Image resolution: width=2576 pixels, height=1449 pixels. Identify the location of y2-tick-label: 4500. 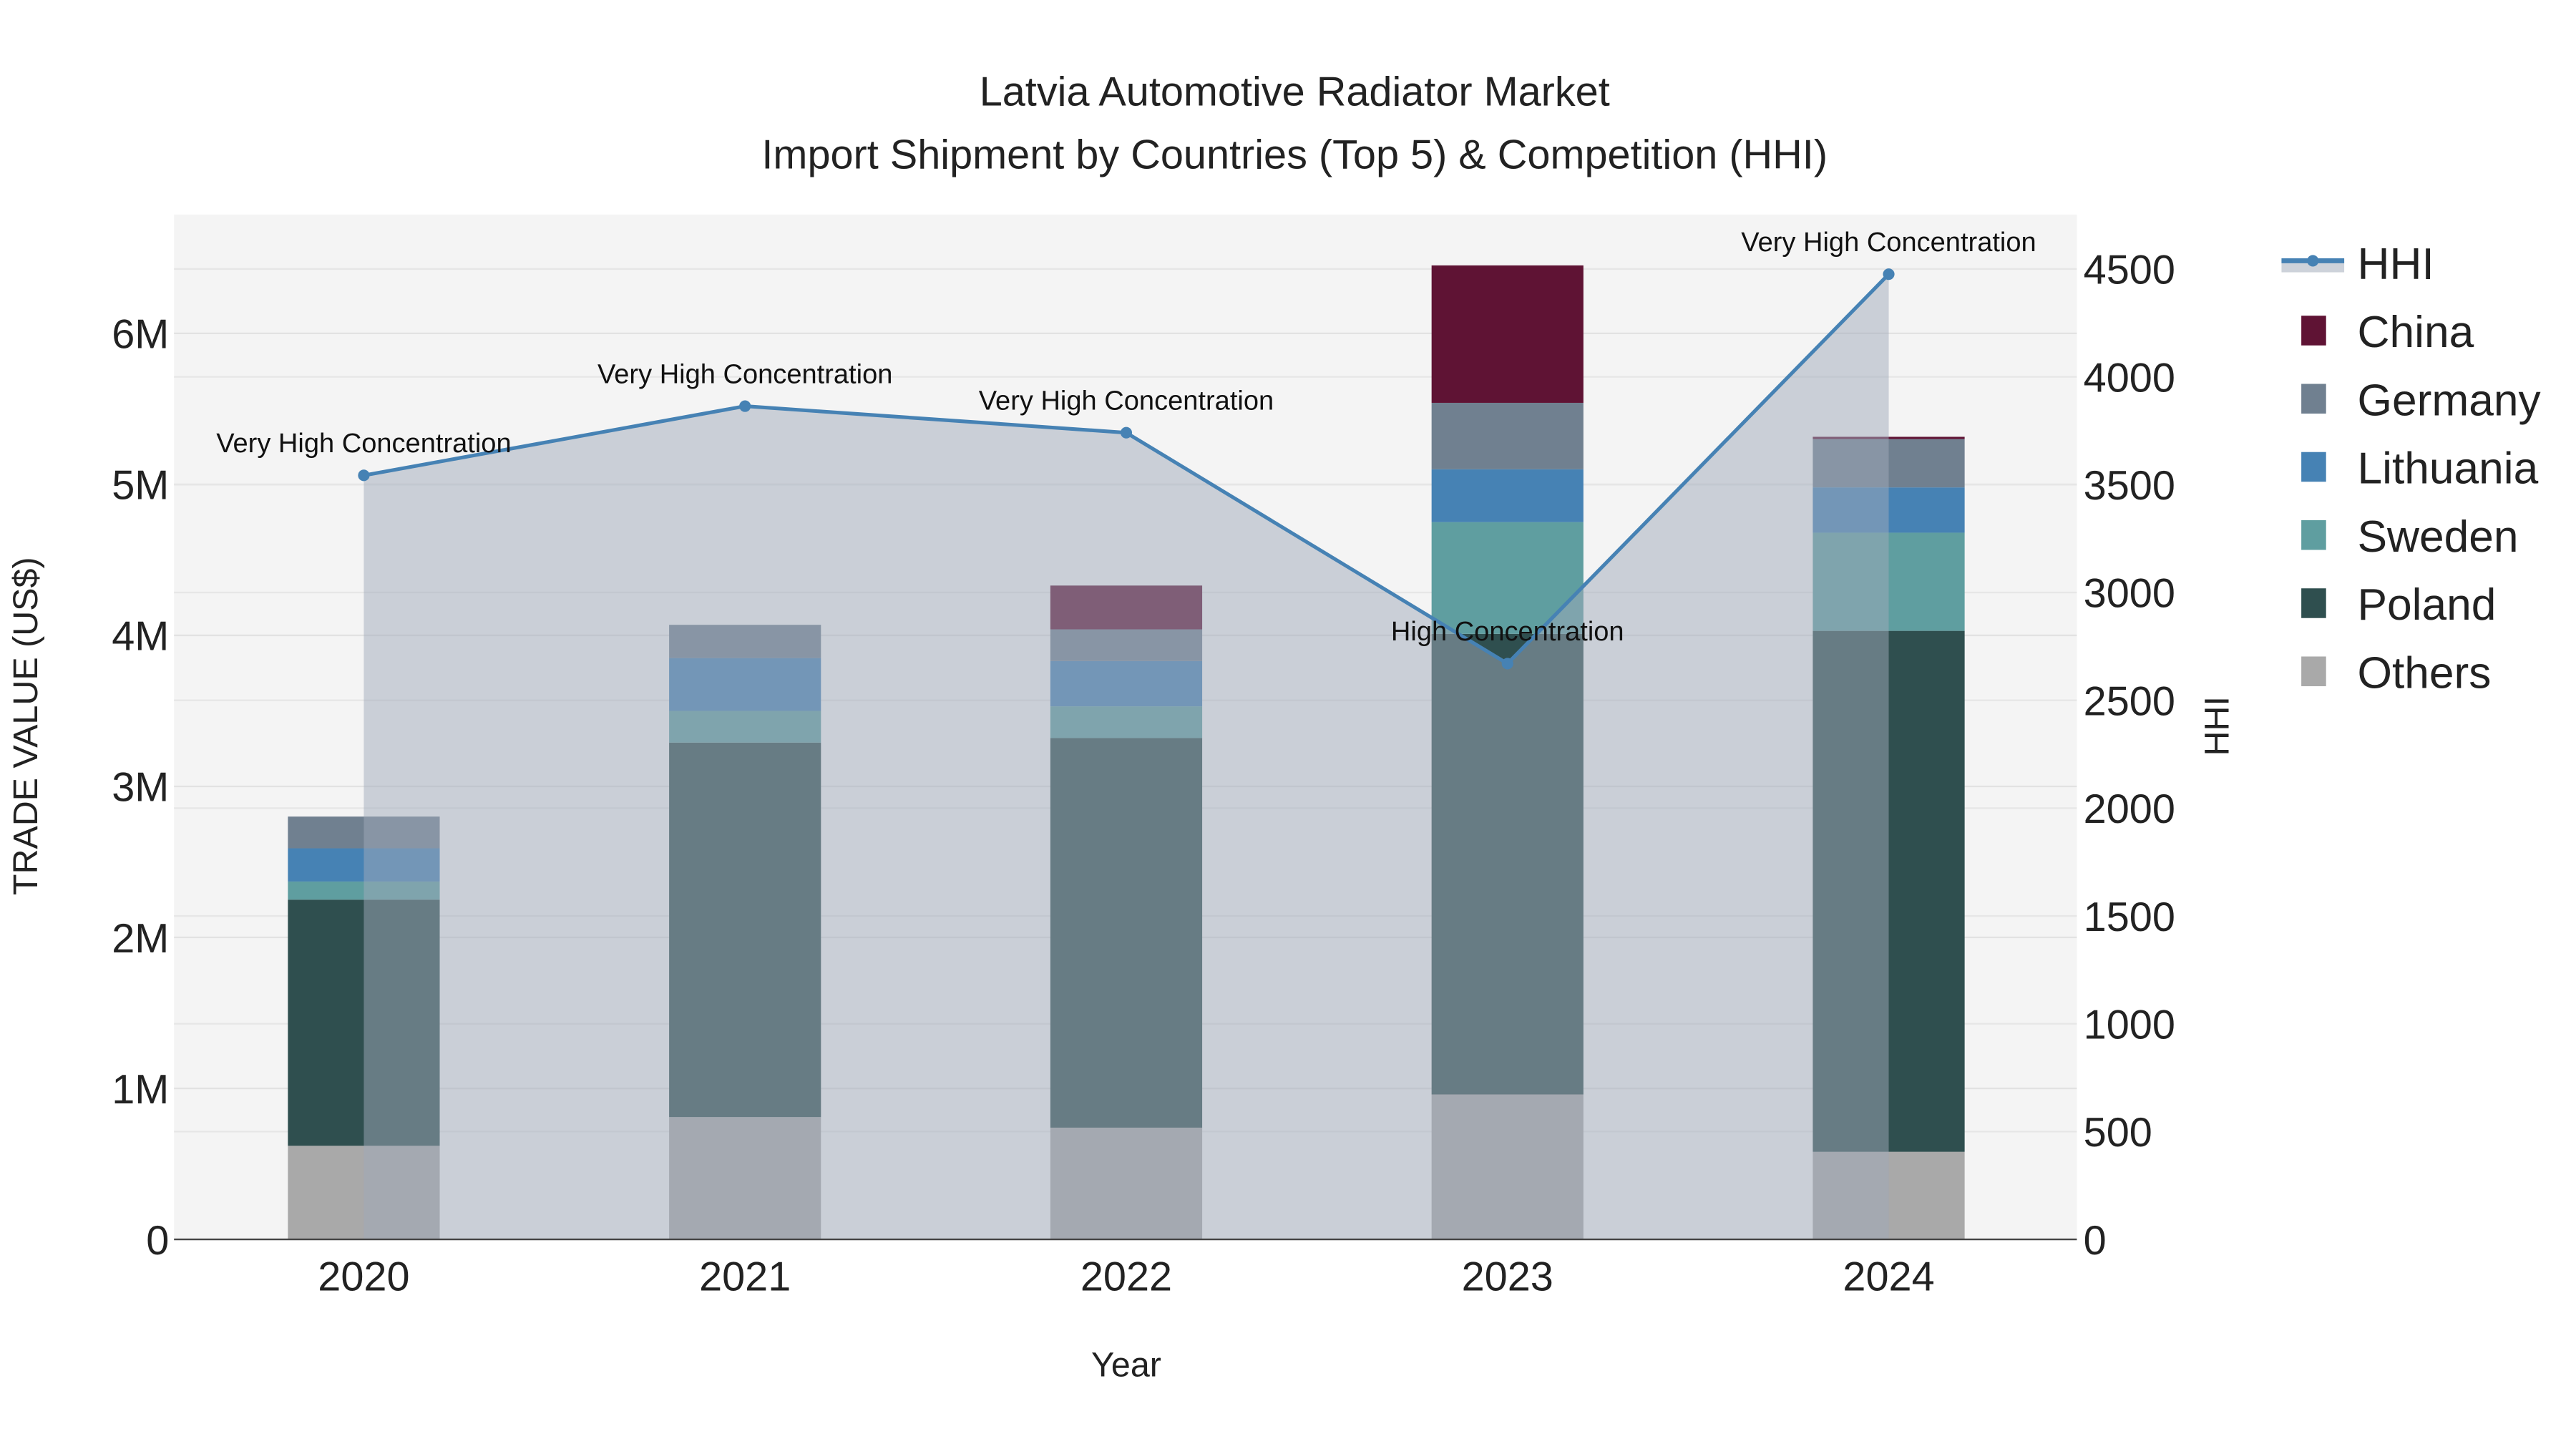
(2129, 270).